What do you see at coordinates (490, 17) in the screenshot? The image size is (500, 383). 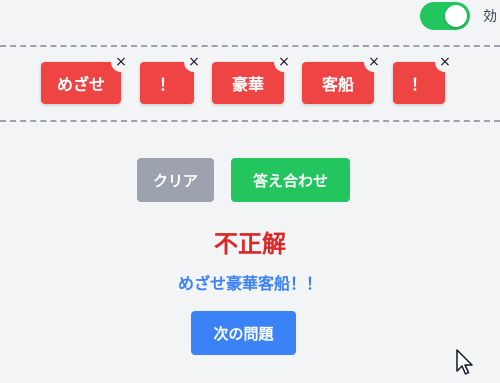 I see `toggle-label: 効` at bounding box center [490, 17].